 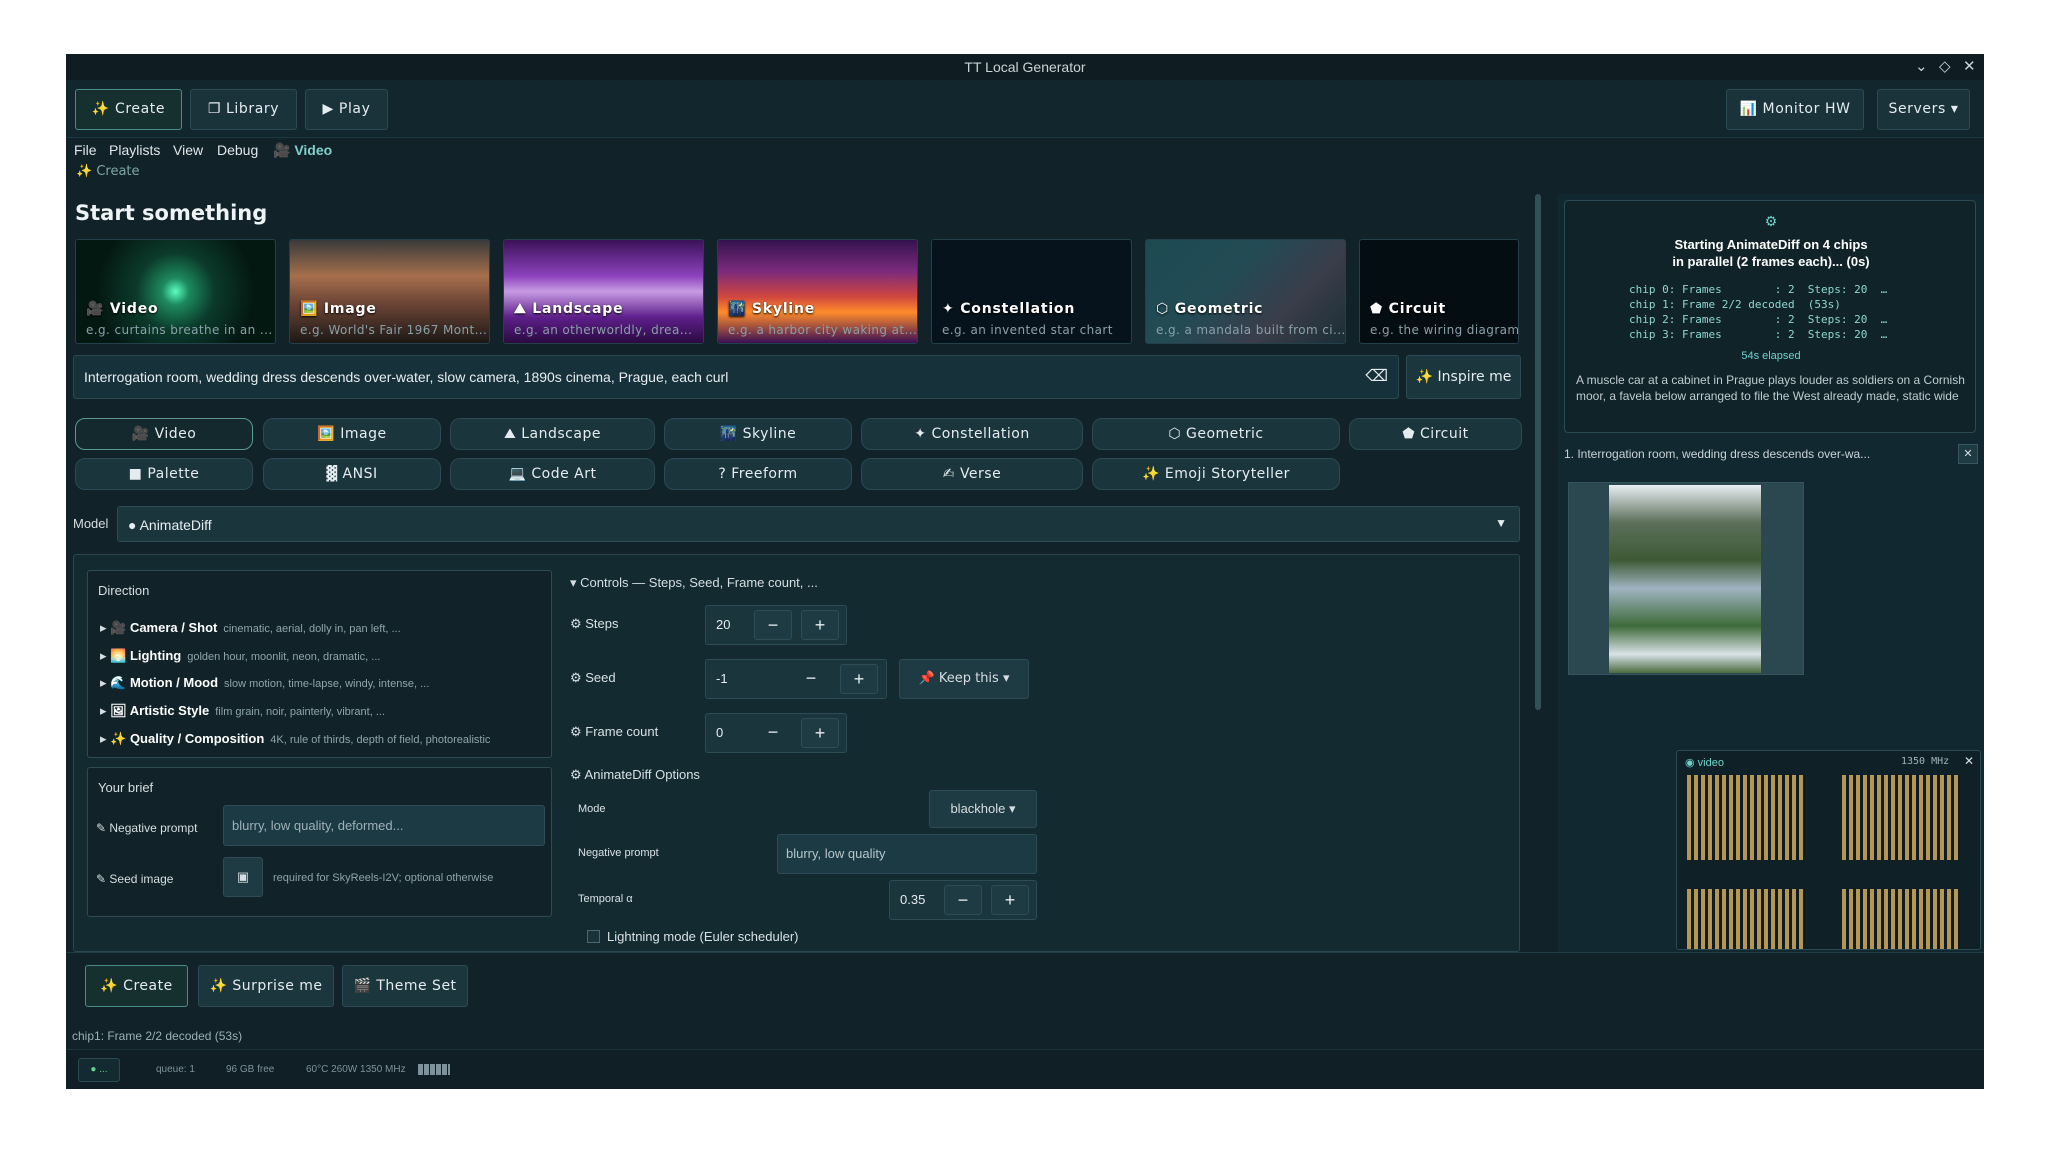 What do you see at coordinates (722, 678) in the screenshot?
I see `seed-value: -1` at bounding box center [722, 678].